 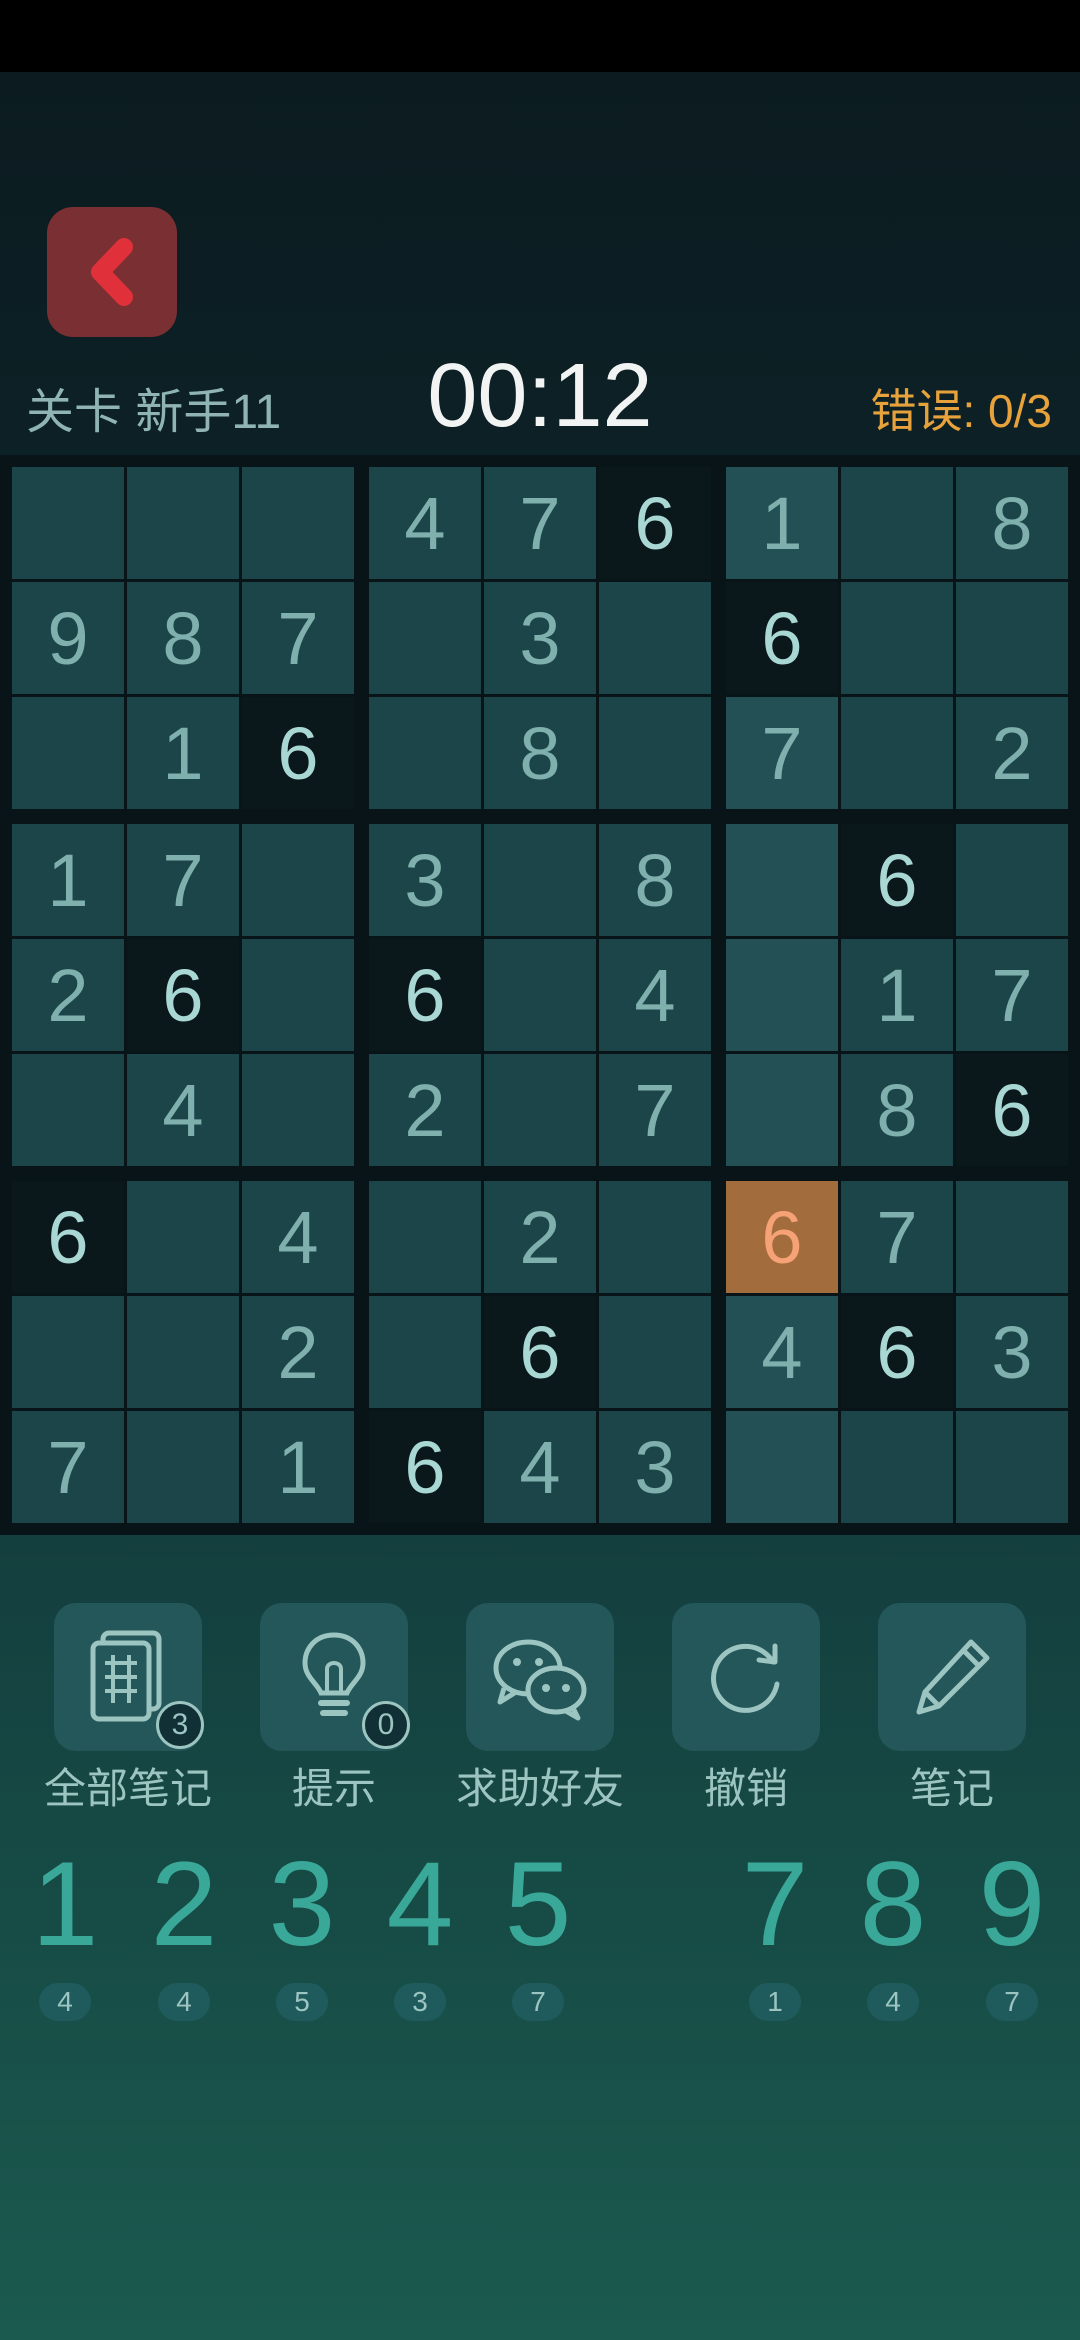 I want to click on number-key: 9, so click(x=1012, y=1904).